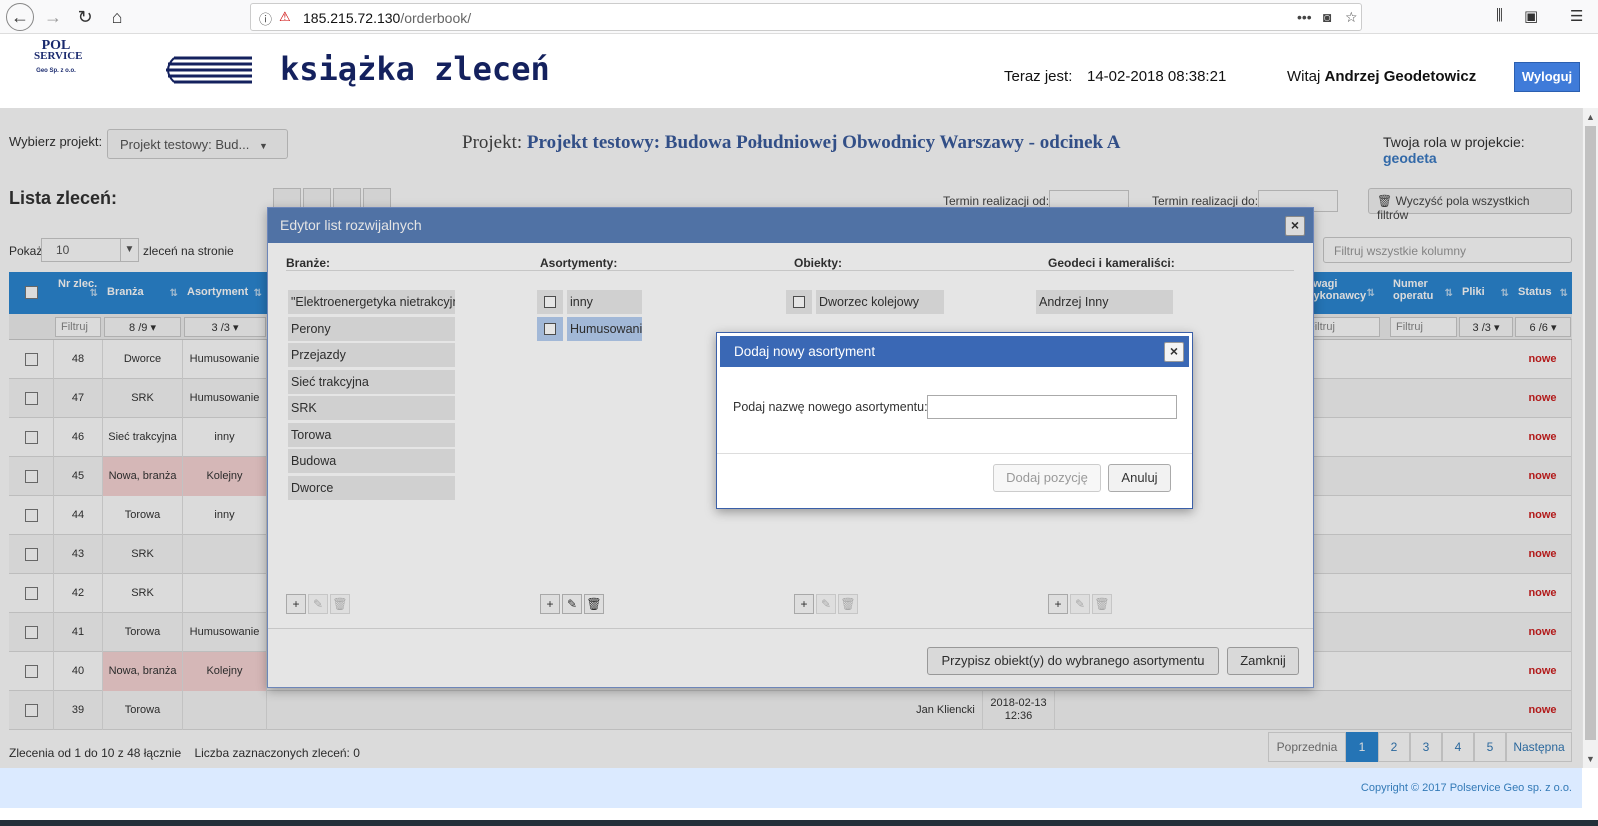 This screenshot has width=1598, height=826. What do you see at coordinates (1547, 77) in the screenshot?
I see `logout-button: Wyloguj` at bounding box center [1547, 77].